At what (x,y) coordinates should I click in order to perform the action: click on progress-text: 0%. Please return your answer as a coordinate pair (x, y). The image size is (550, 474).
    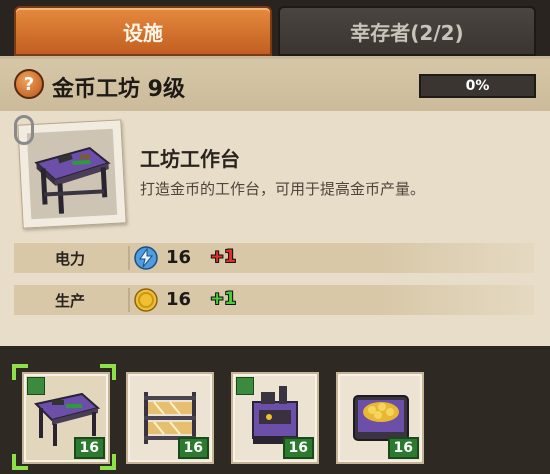
    Looking at the image, I should click on (477, 86).